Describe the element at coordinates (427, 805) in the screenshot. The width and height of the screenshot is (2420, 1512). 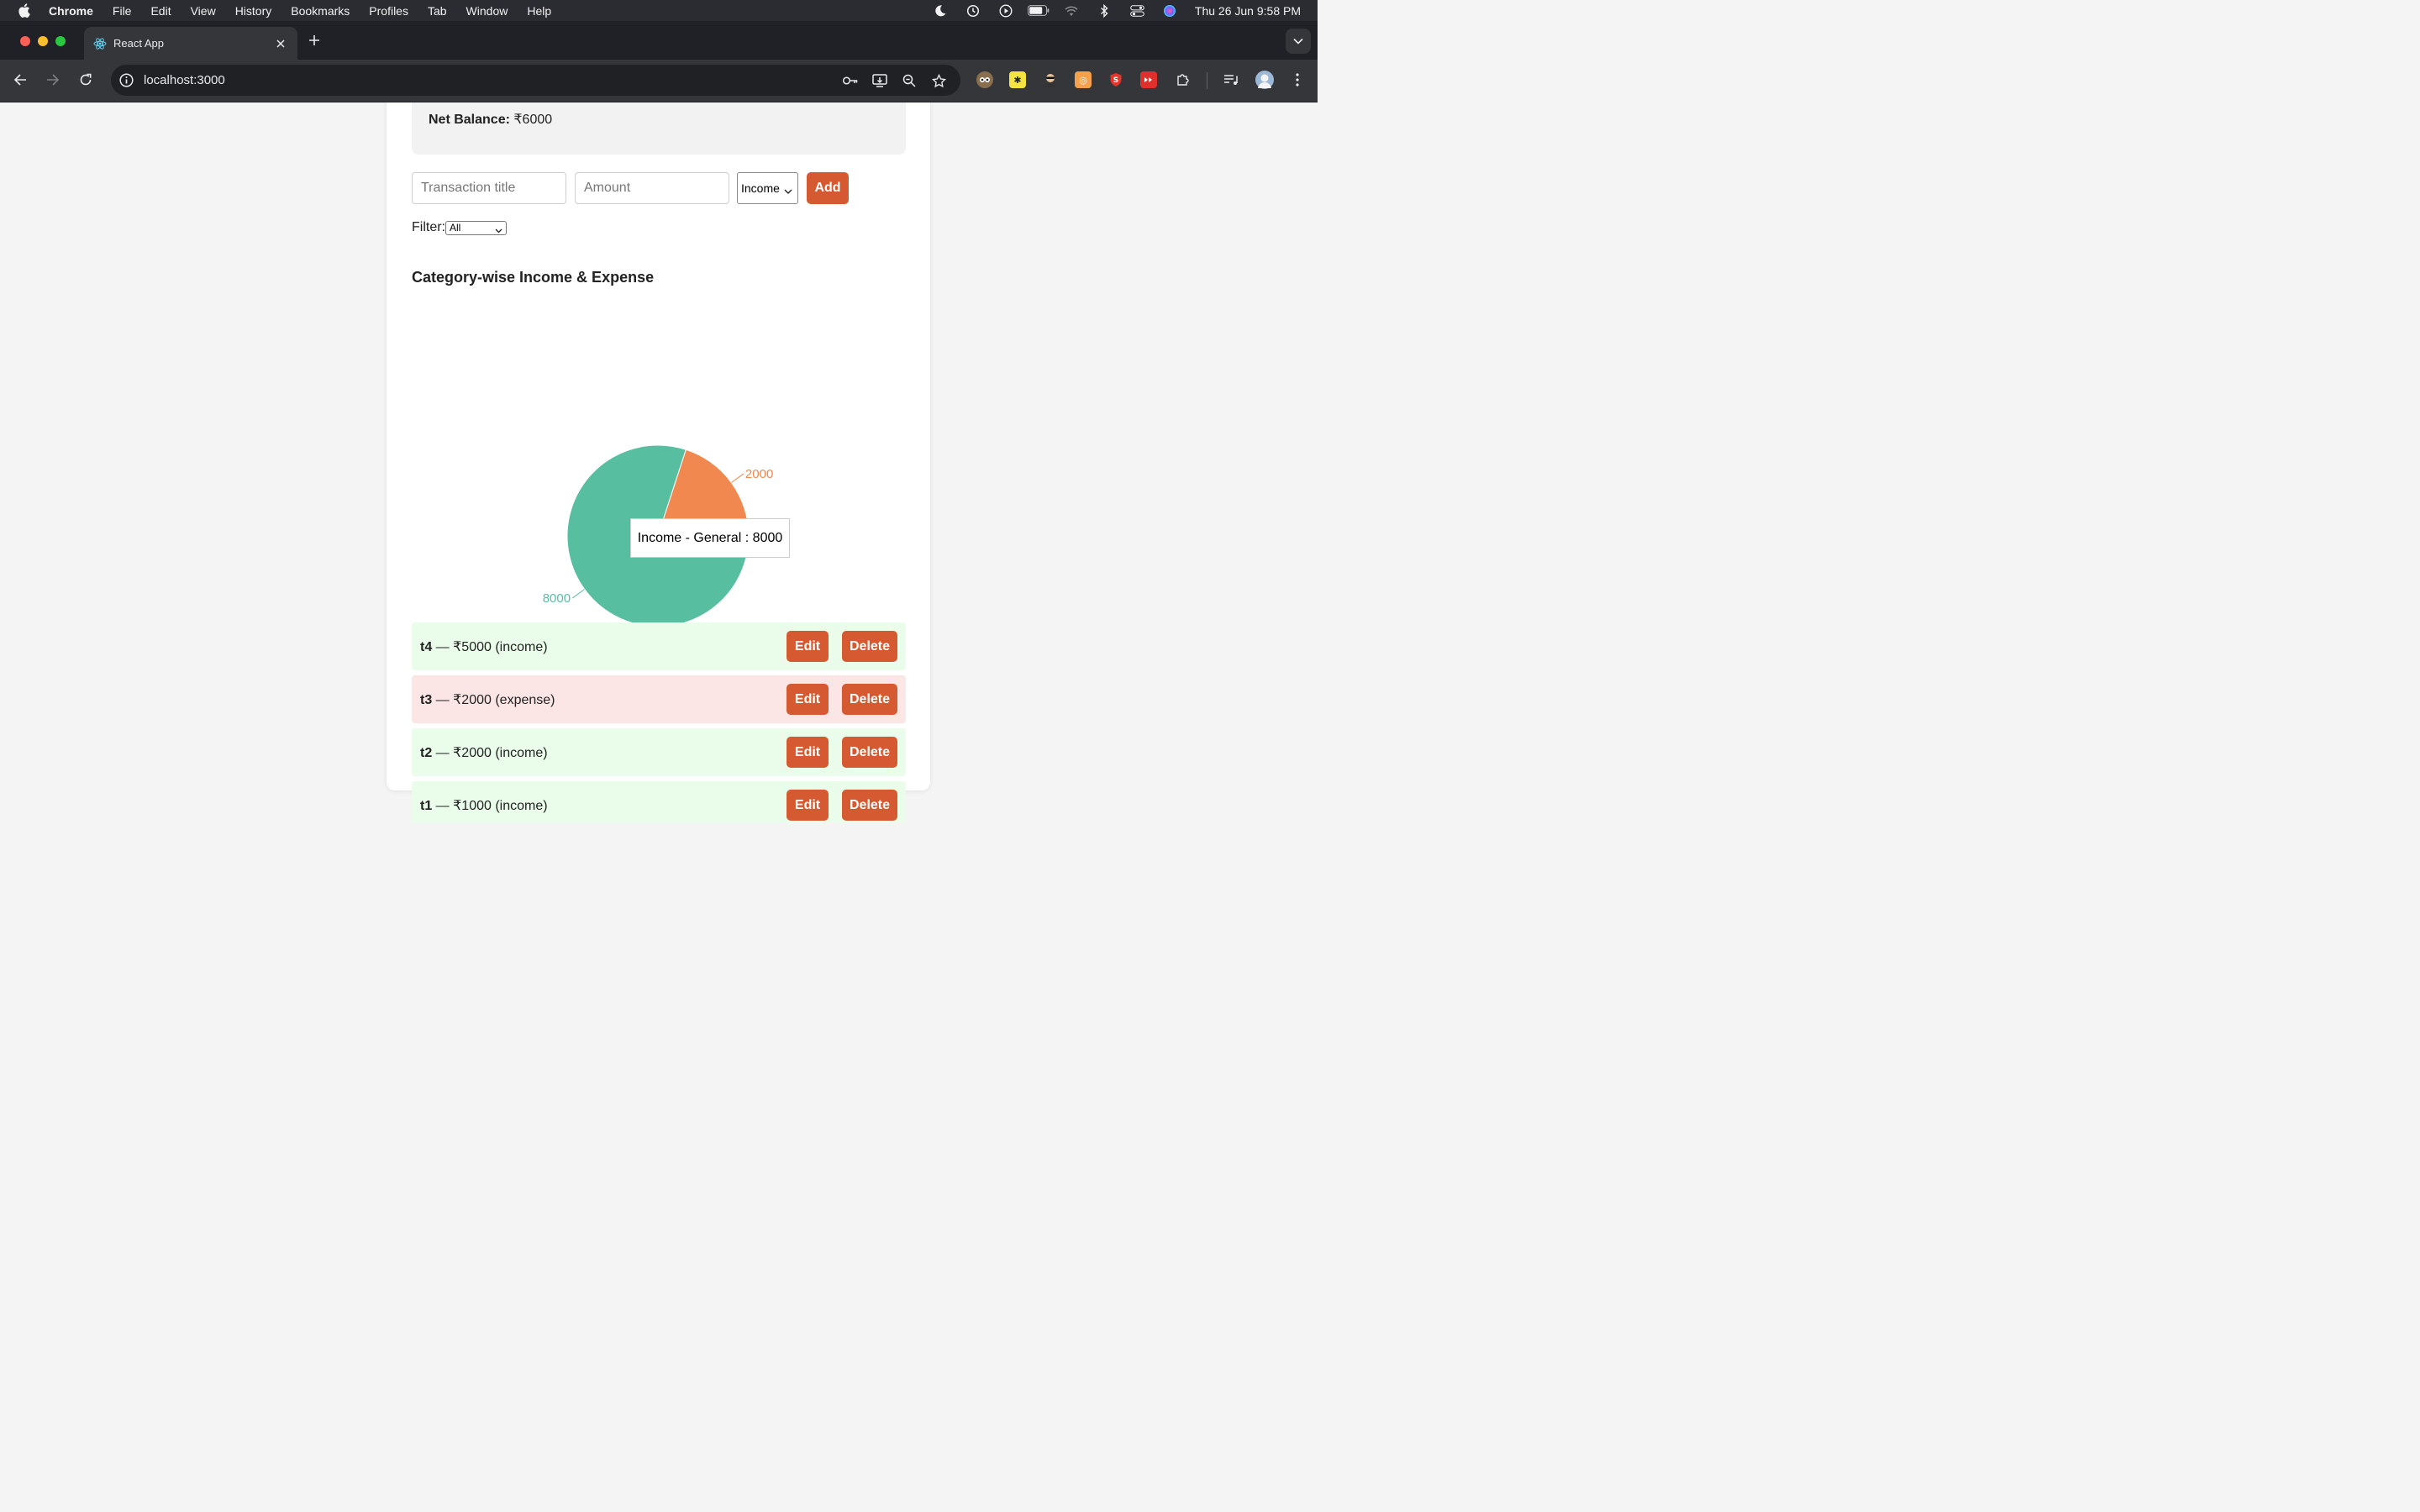
I see `transaction-title: t1` at that location.